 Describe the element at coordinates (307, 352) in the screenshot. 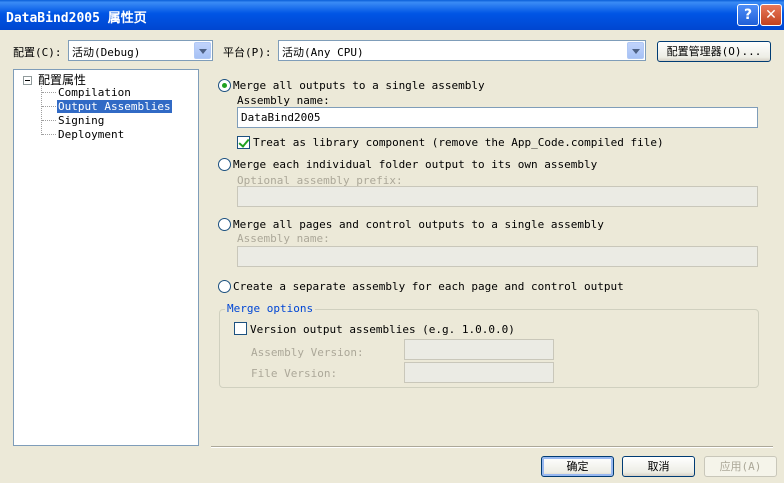

I see `assembly-version-label: Assembly Version:` at that location.